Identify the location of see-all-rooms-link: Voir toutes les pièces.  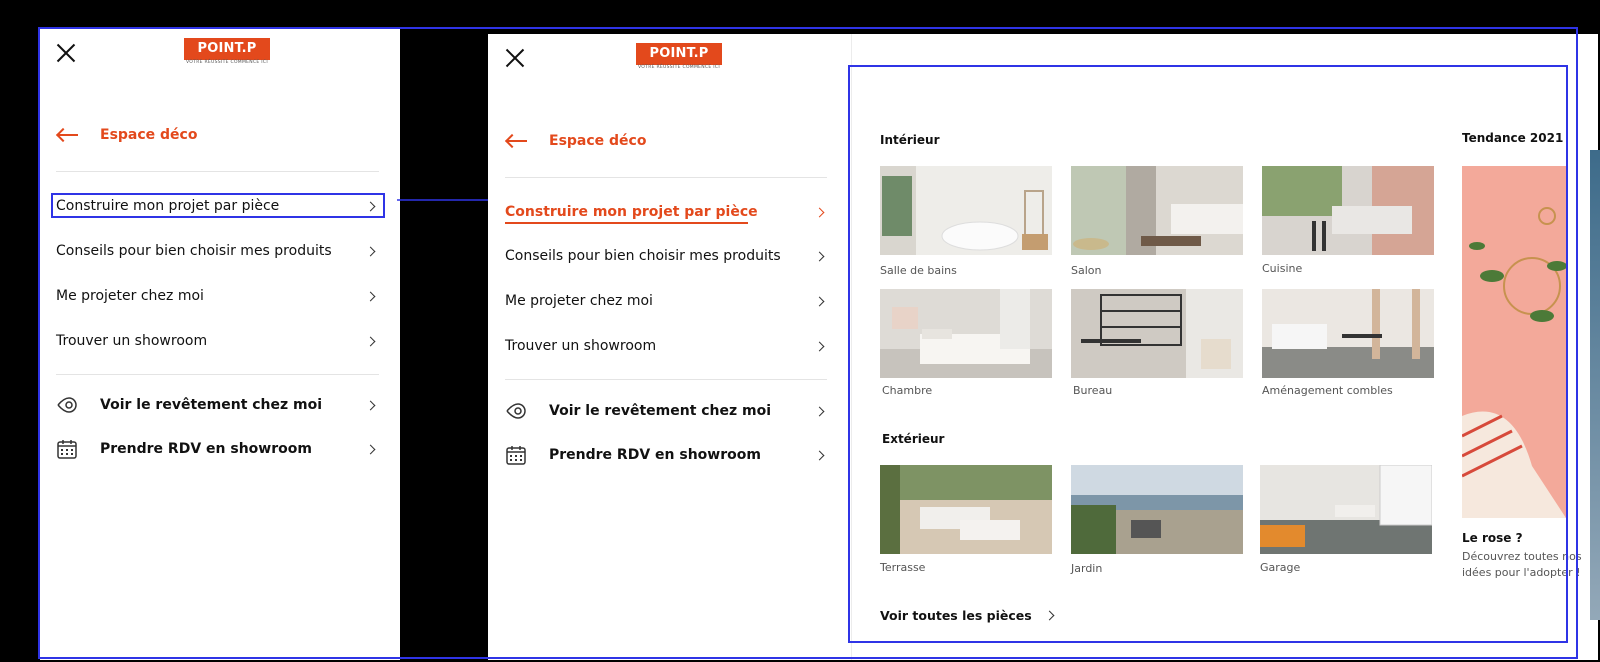
(968, 615).